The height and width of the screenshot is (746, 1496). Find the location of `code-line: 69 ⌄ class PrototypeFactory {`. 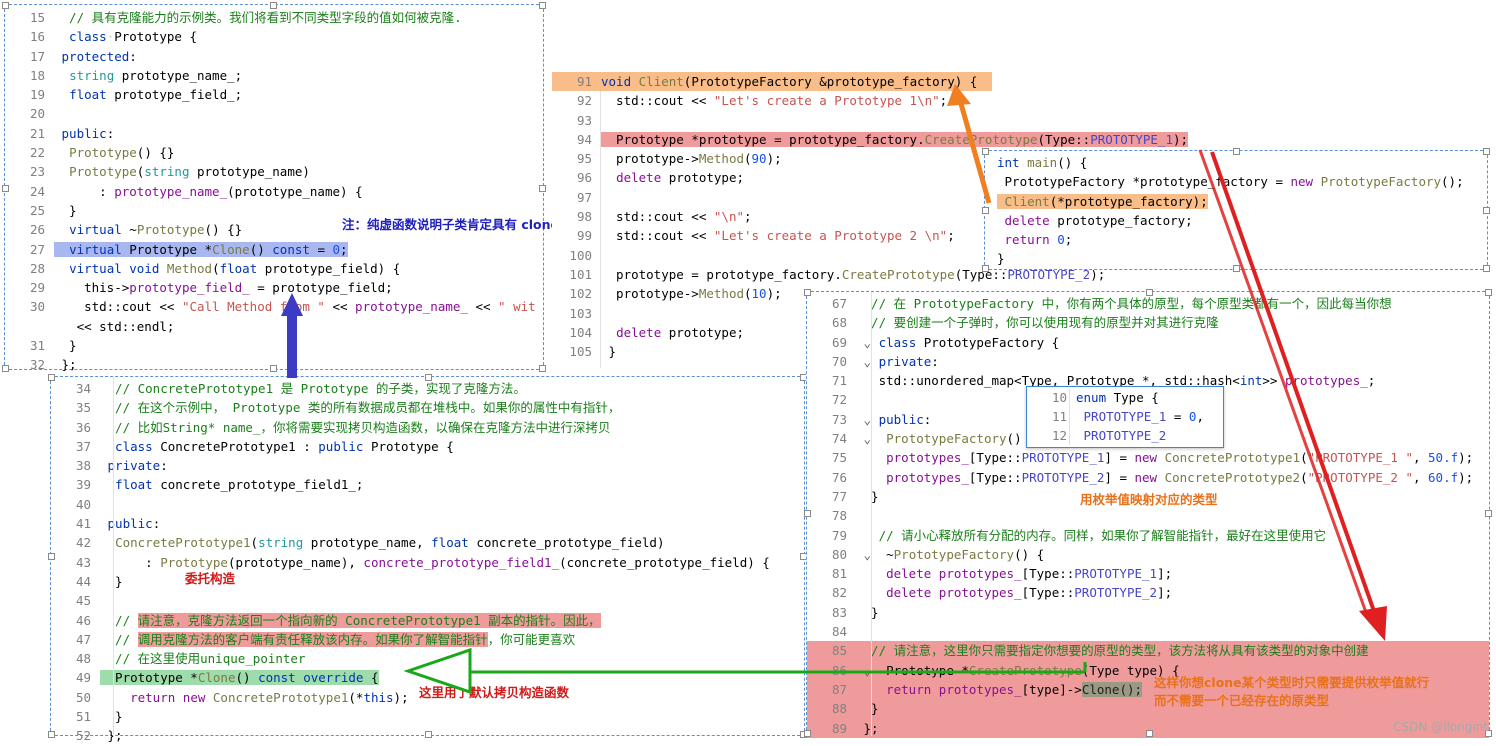

code-line: 69 ⌄ class PrototypeFactory { is located at coordinates (945, 342).